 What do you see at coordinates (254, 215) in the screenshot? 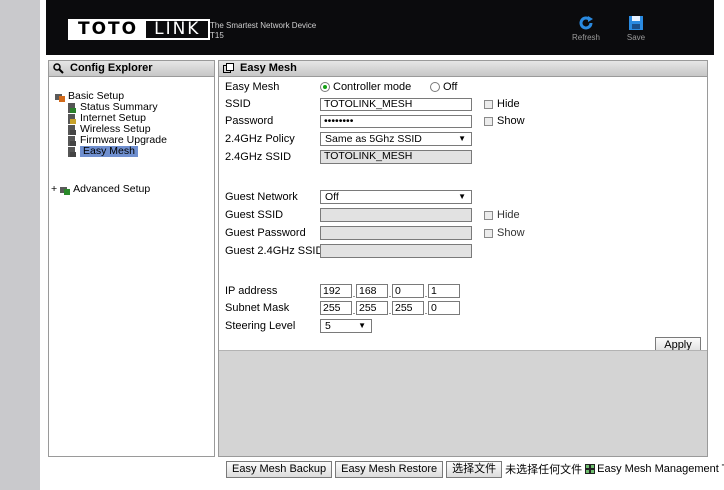
I see `guest-ssid-label: Guest SSID` at bounding box center [254, 215].